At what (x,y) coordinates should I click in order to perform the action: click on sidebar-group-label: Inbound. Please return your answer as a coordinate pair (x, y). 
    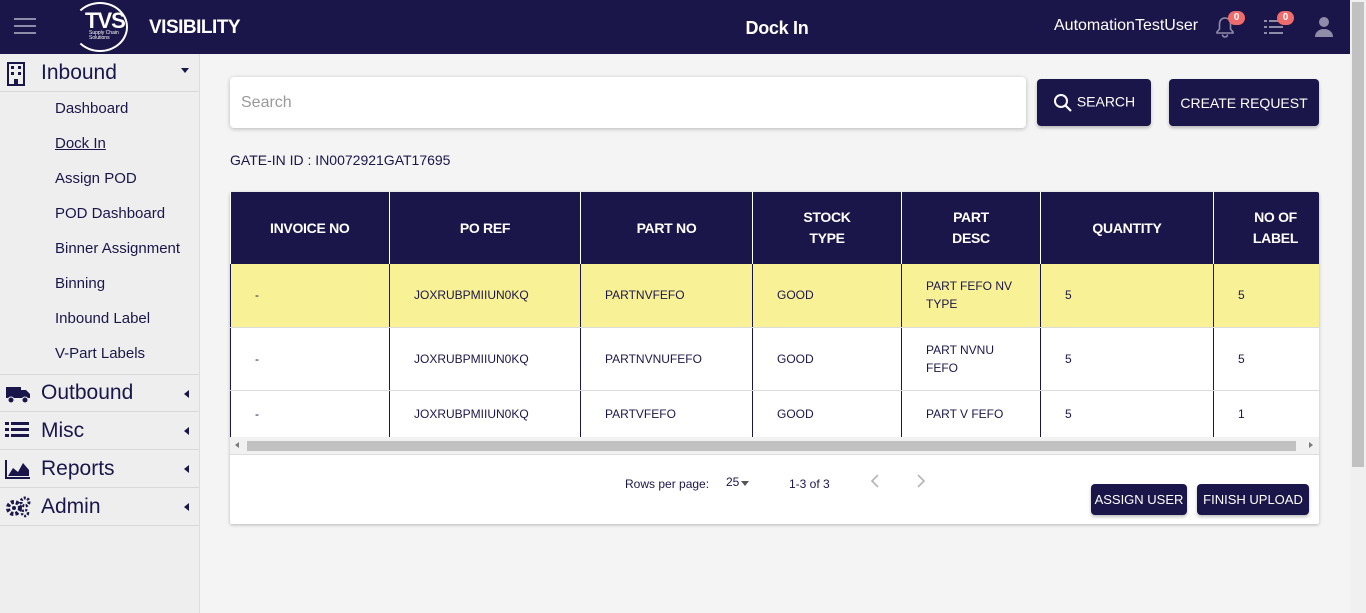
    Looking at the image, I should click on (79, 72).